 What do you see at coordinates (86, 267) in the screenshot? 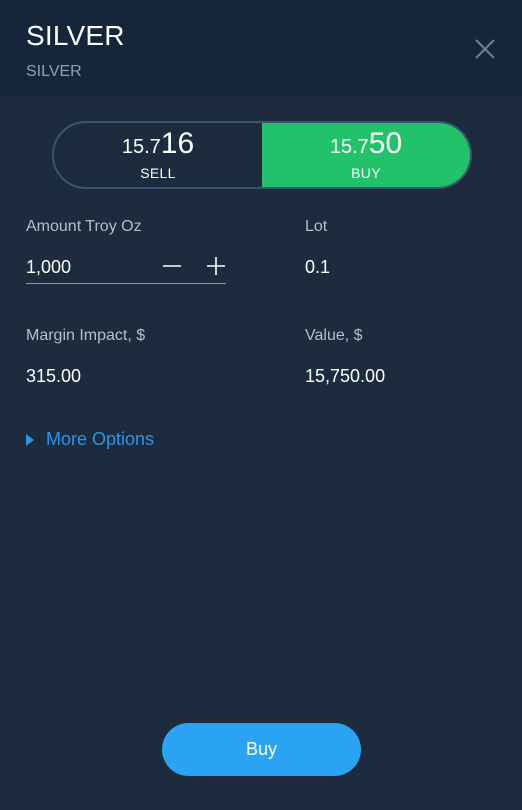
I see `amount-input` at bounding box center [86, 267].